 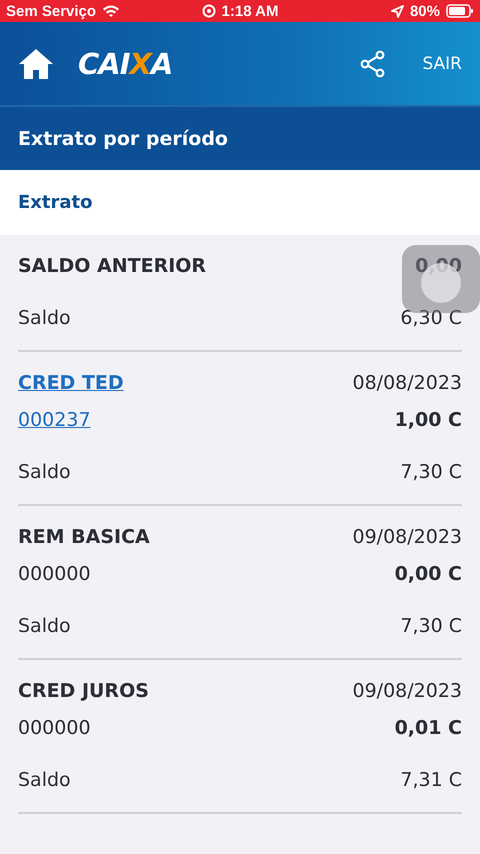 What do you see at coordinates (425, 11) in the screenshot?
I see `battery-percent: 80%` at bounding box center [425, 11].